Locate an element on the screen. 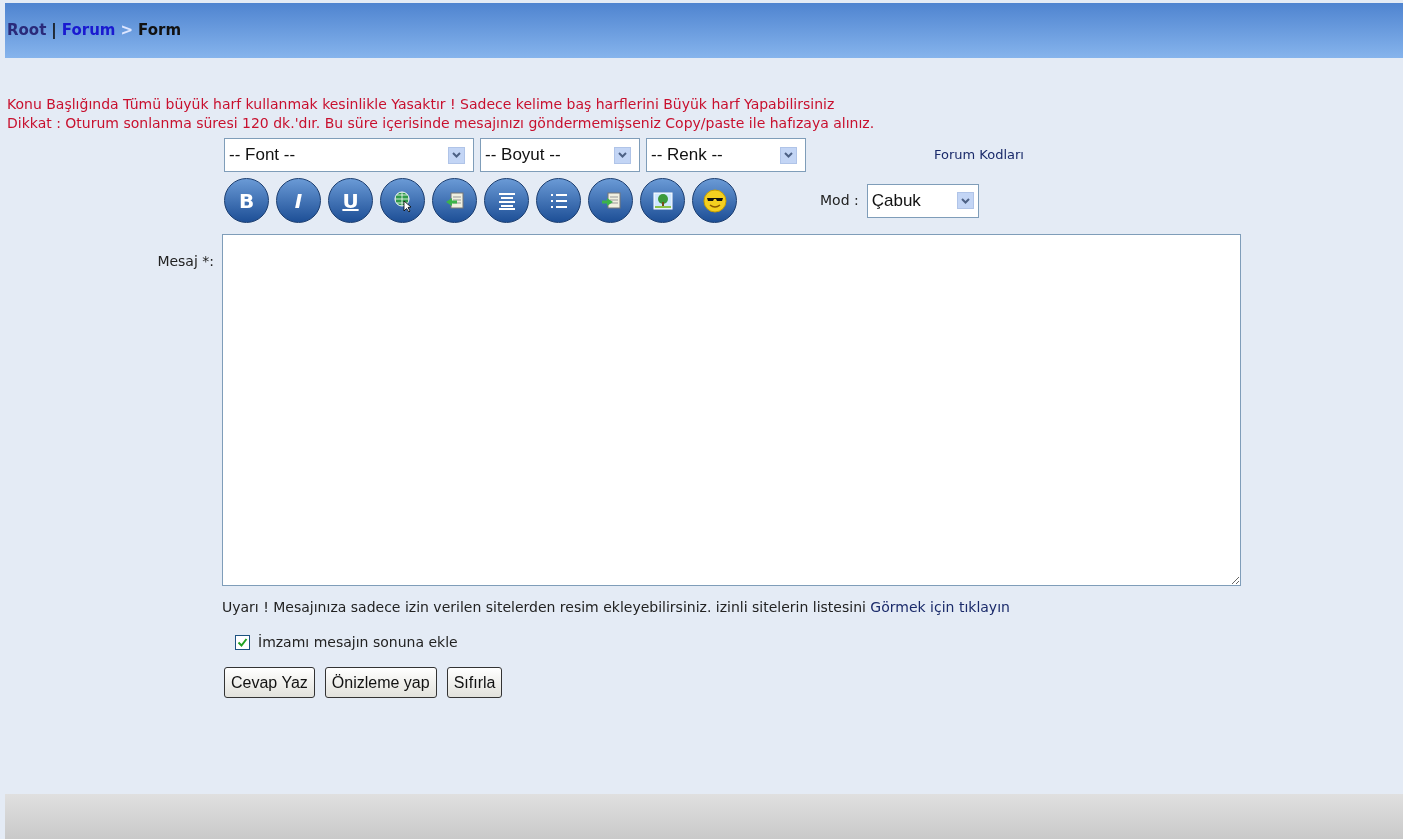 Image resolution: width=1403 pixels, height=839 pixels. image-icon is located at coordinates (662, 200).